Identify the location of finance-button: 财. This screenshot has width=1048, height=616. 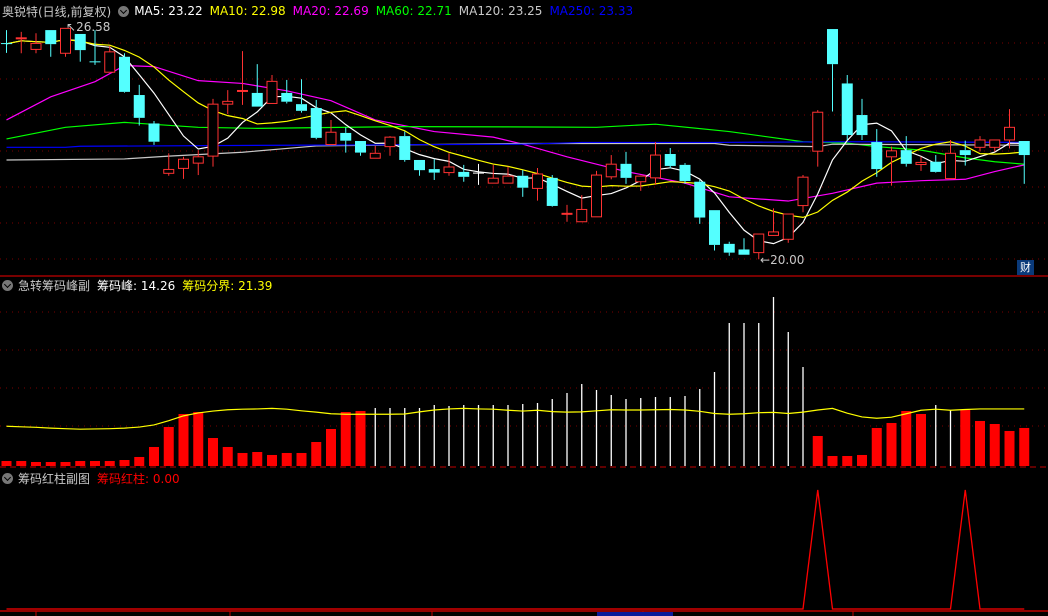
(1025, 267).